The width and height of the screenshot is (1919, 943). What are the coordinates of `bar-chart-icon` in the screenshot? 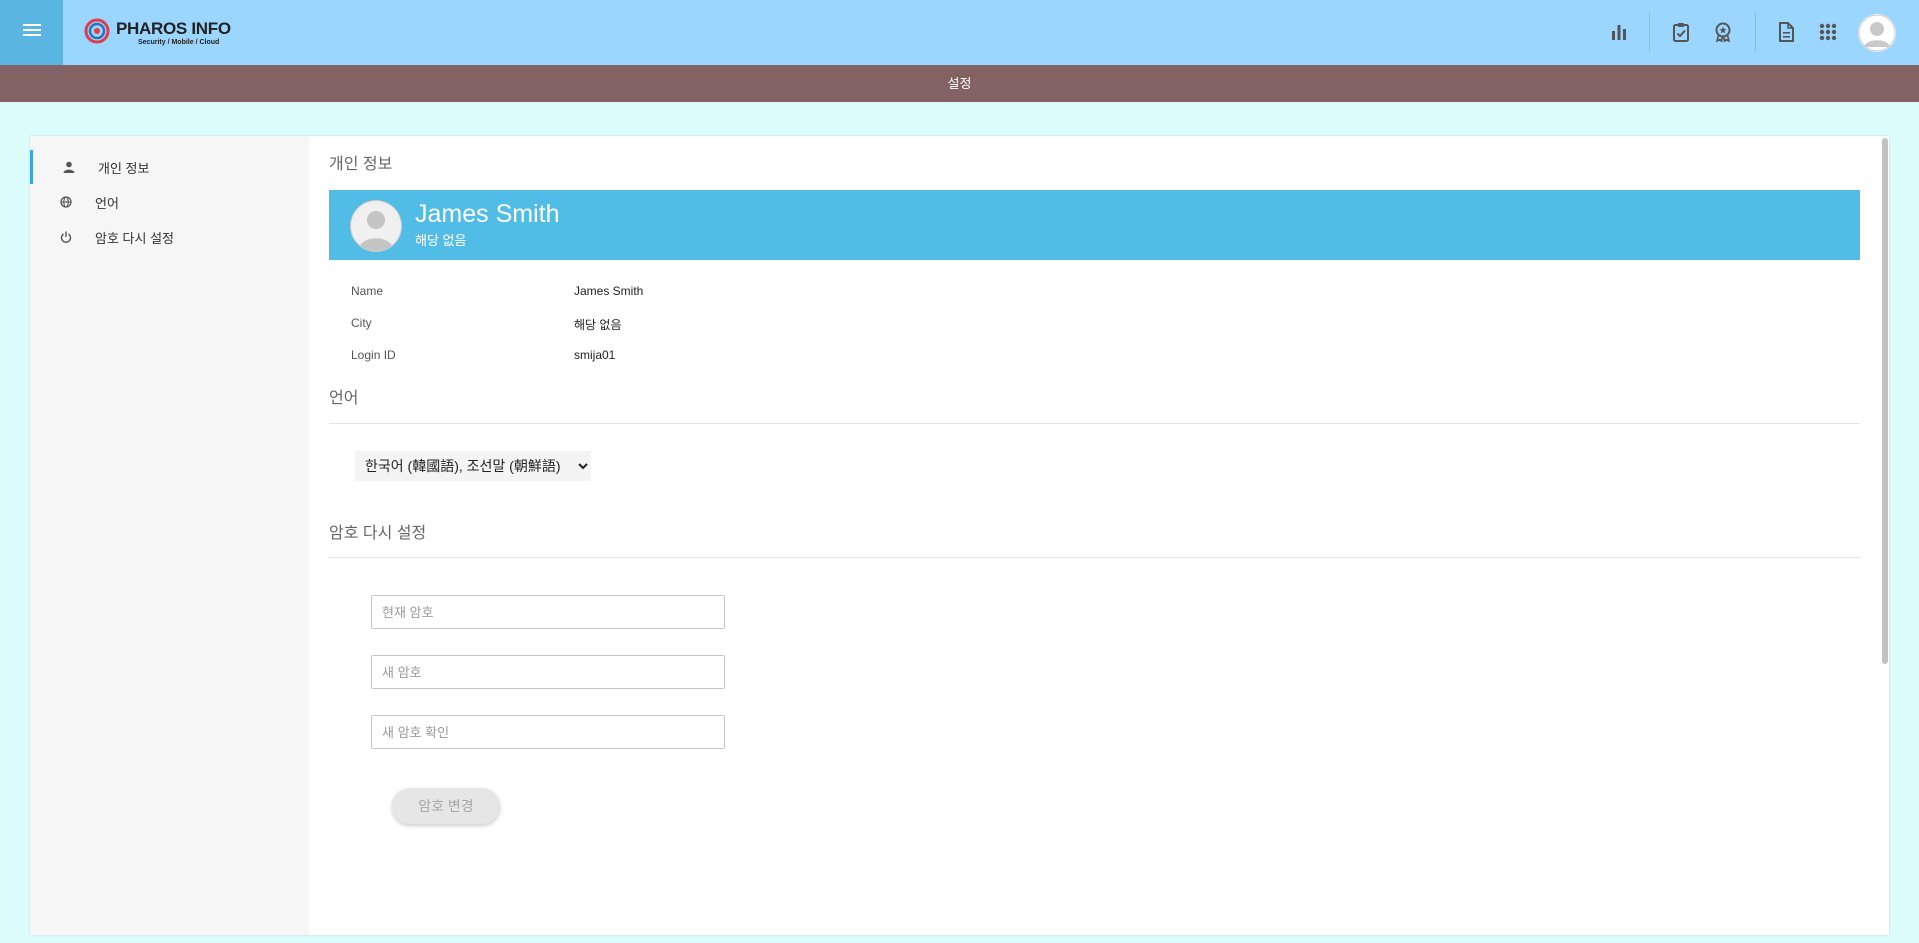 It's located at (1619, 32).